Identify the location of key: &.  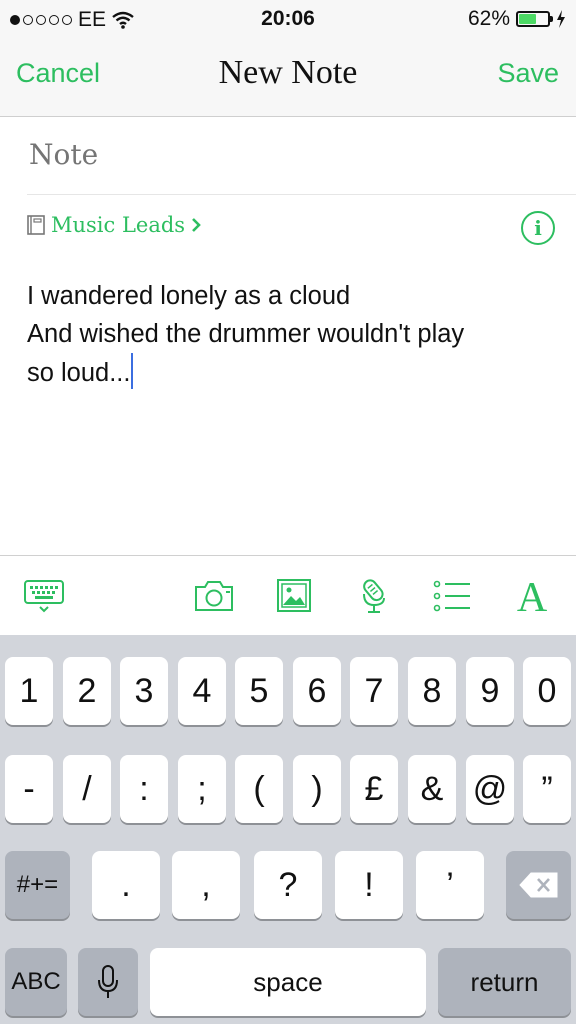
(432, 789).